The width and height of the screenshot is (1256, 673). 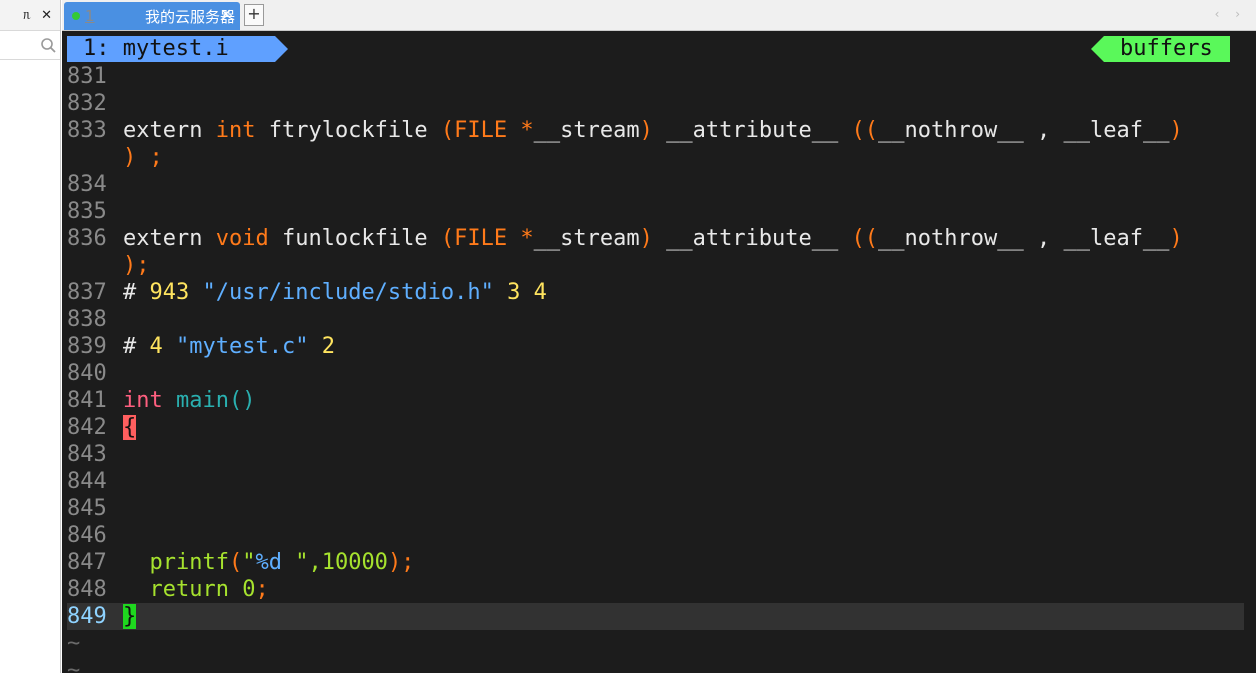 I want to click on new-tab-button: +, so click(x=254, y=15).